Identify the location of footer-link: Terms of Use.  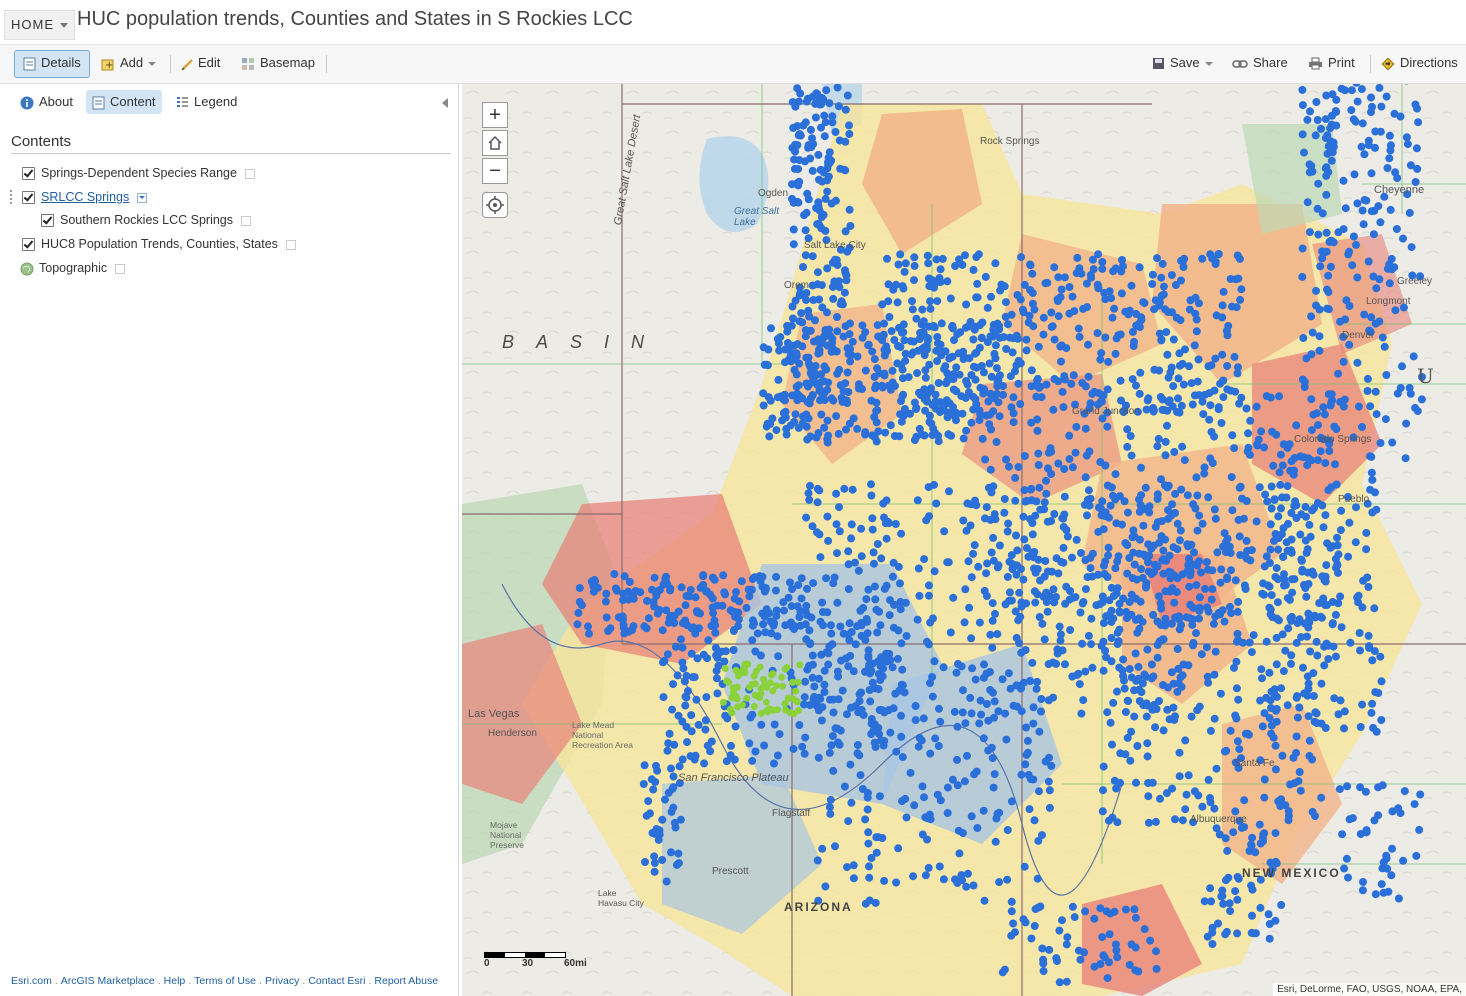
(225, 981).